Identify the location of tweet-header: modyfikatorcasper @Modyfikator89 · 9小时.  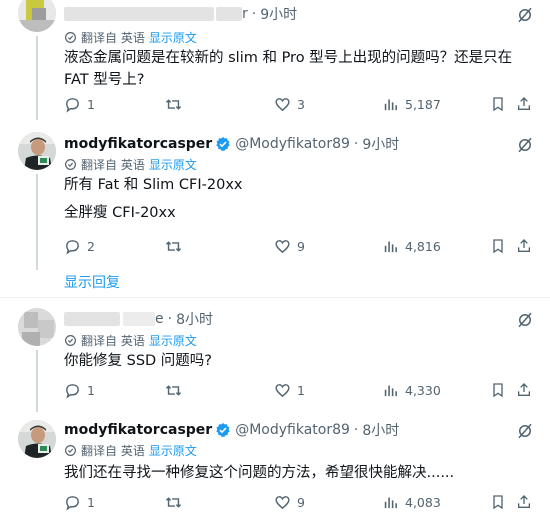
(231, 144).